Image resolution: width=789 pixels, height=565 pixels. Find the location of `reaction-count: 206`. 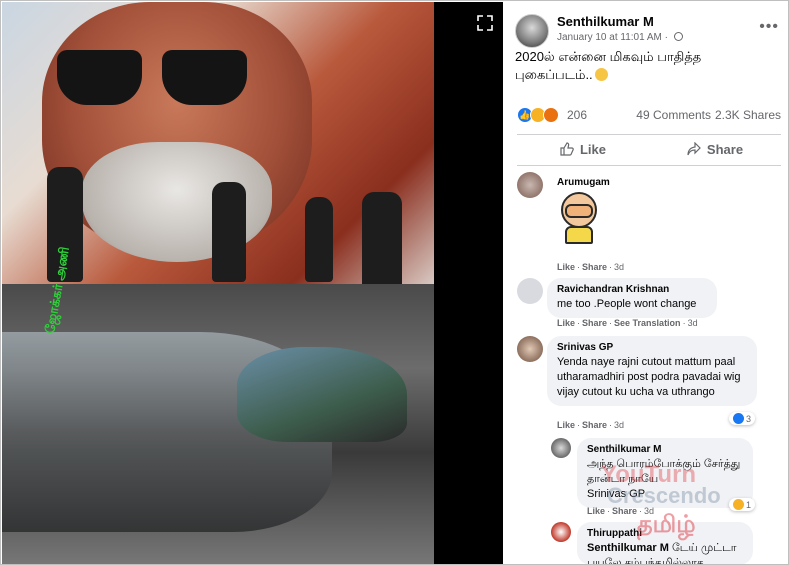

reaction-count: 206 is located at coordinates (577, 115).